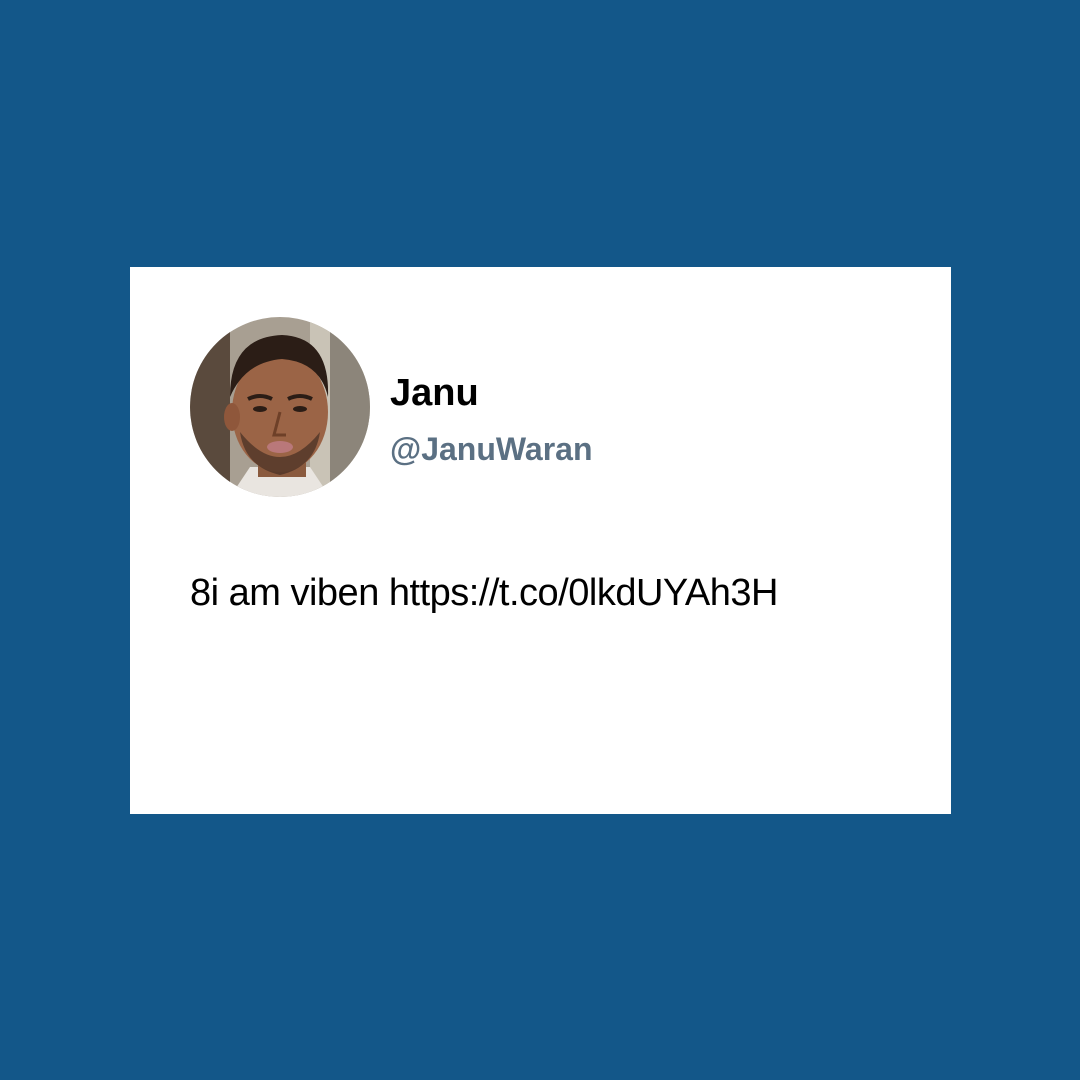 The width and height of the screenshot is (1080, 1080). I want to click on tweet-text: 8i am viben https://t.co/0lkdUYAh3H, so click(484, 593).